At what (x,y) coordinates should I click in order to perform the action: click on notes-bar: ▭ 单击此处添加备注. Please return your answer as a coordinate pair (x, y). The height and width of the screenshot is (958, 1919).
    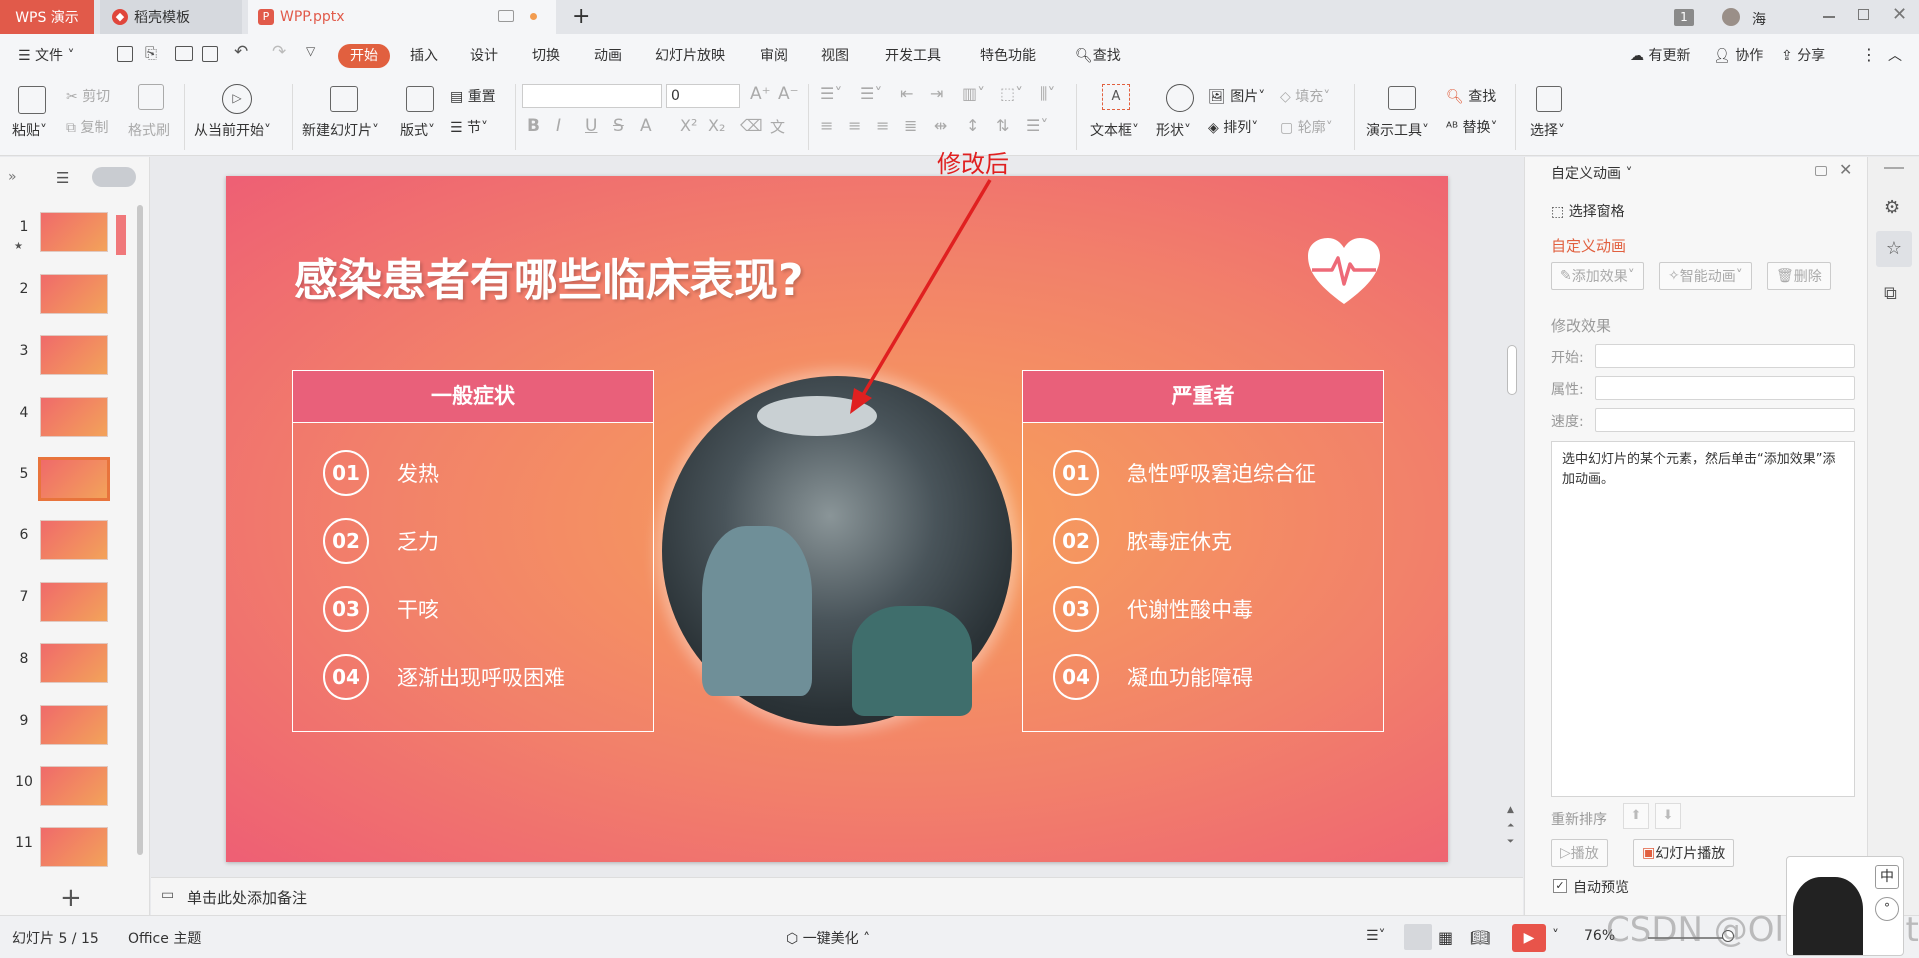
    Looking at the image, I should click on (837, 896).